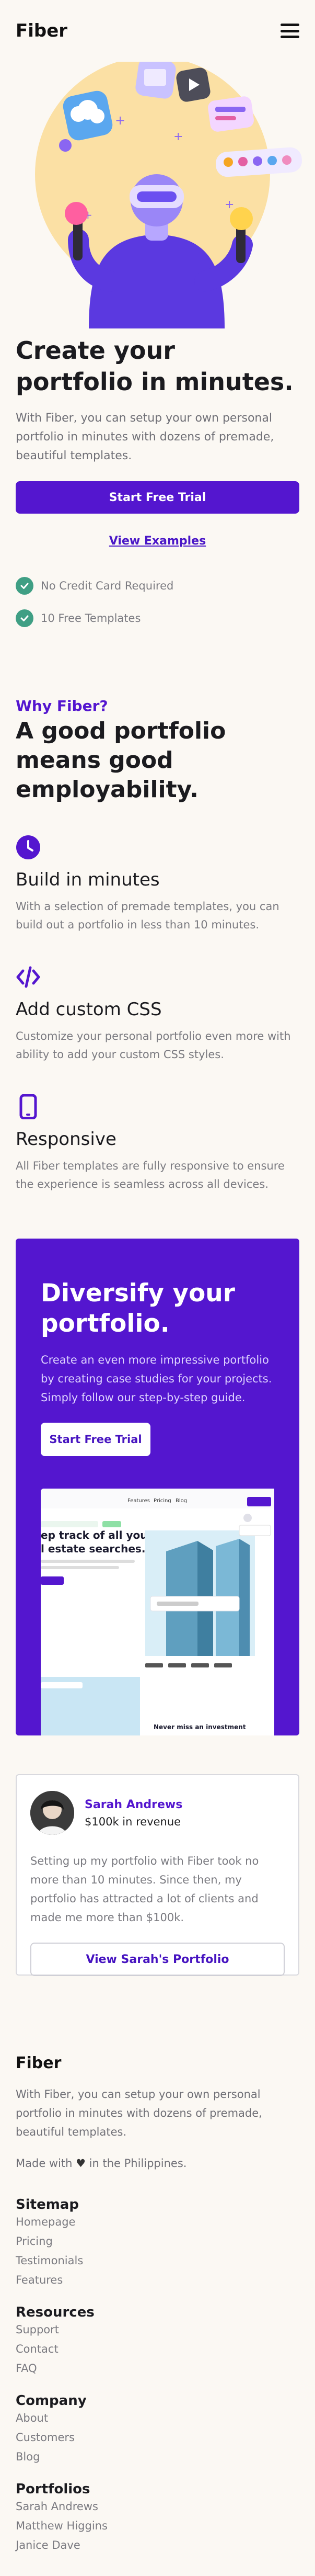 This screenshot has height=2576, width=315. What do you see at coordinates (157, 2330) in the screenshot?
I see `footer-link-support: Support` at bounding box center [157, 2330].